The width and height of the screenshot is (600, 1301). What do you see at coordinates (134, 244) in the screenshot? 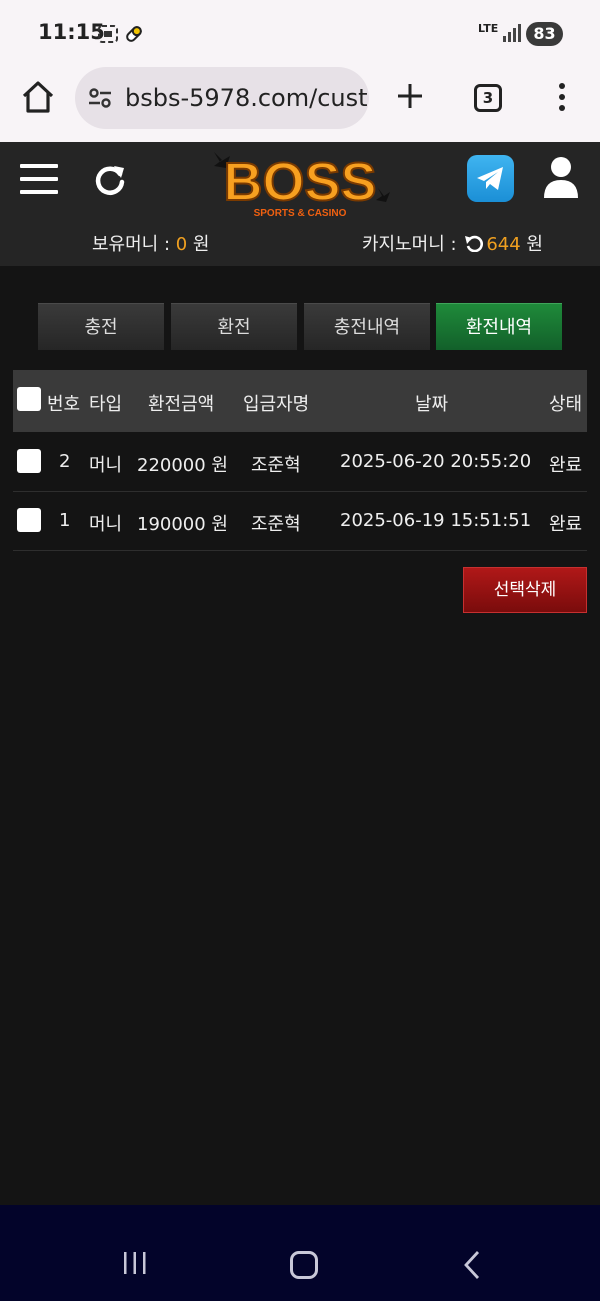
I see `balance-label: 보유머니 :` at bounding box center [134, 244].